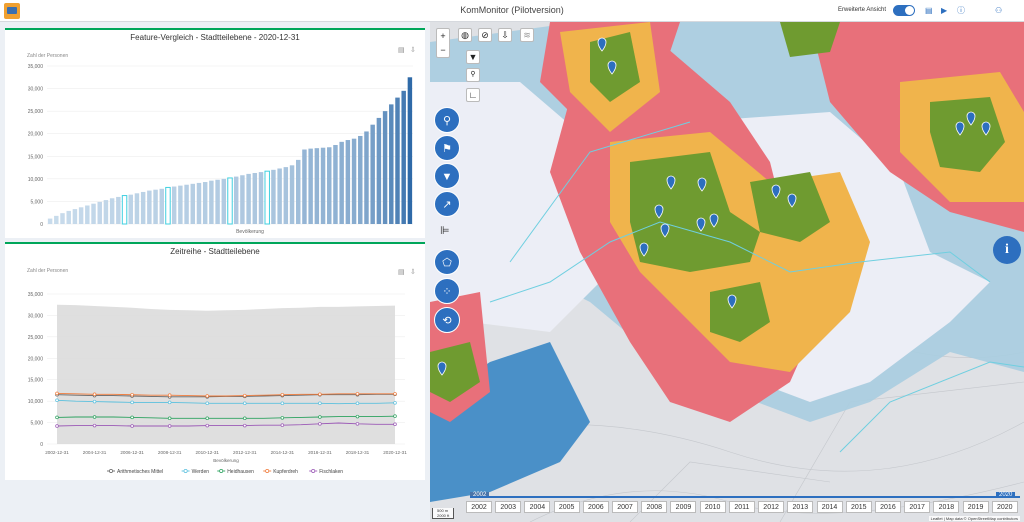  Describe the element at coordinates (320, 452) in the screenshot. I see `x-tick-label: 2016-12-31` at that location.